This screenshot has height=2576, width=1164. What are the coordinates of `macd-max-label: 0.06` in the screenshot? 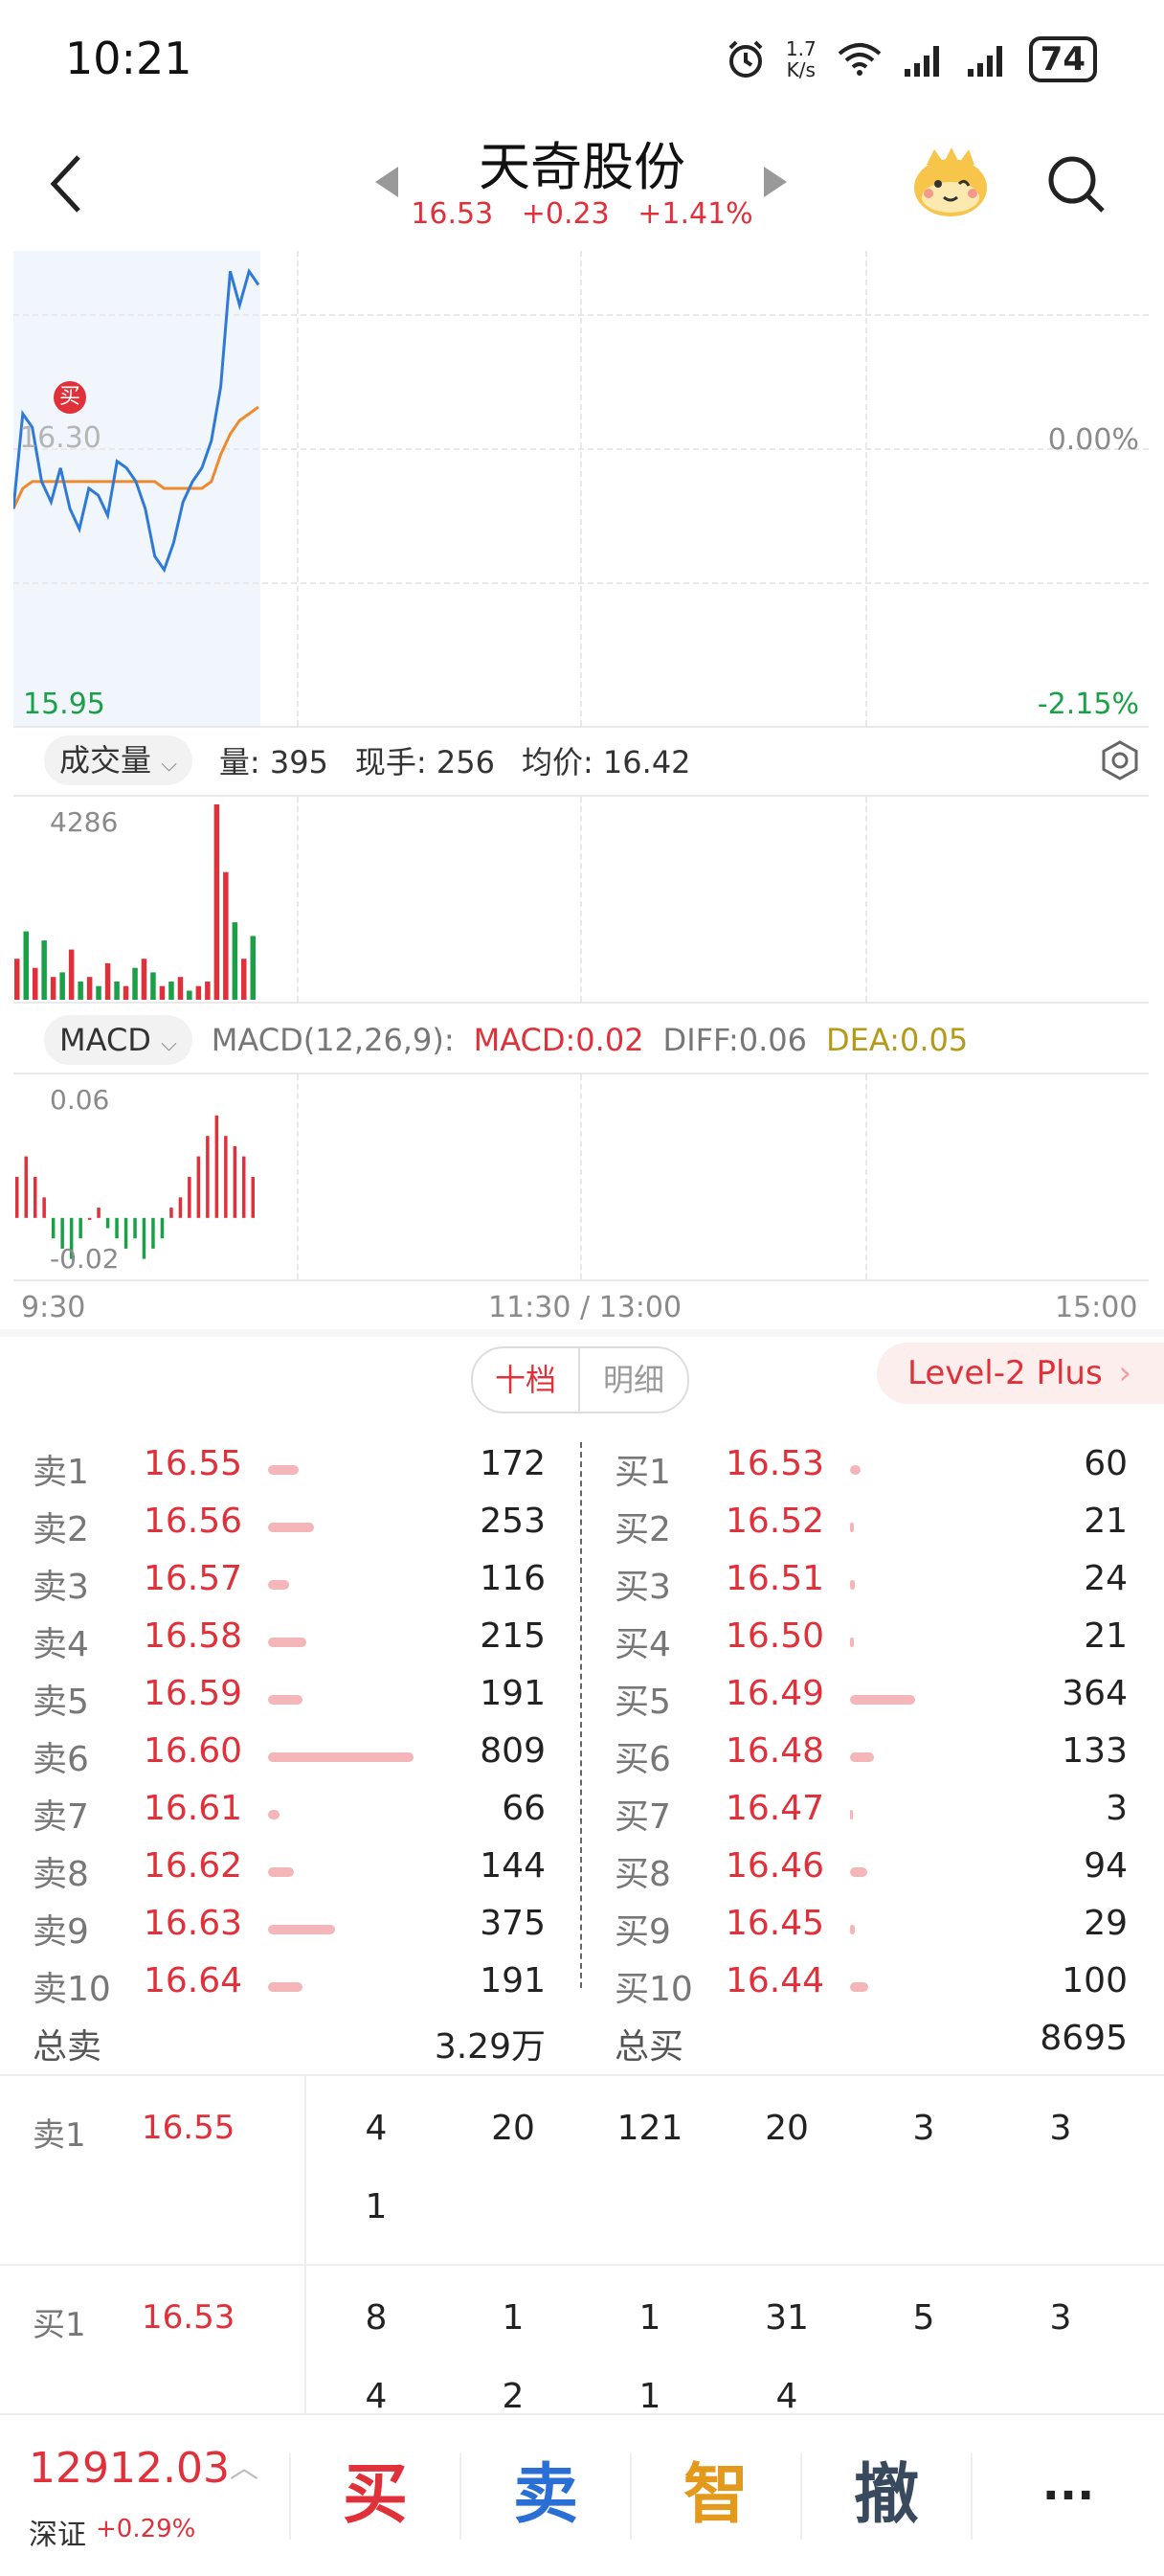 It's located at (80, 1100).